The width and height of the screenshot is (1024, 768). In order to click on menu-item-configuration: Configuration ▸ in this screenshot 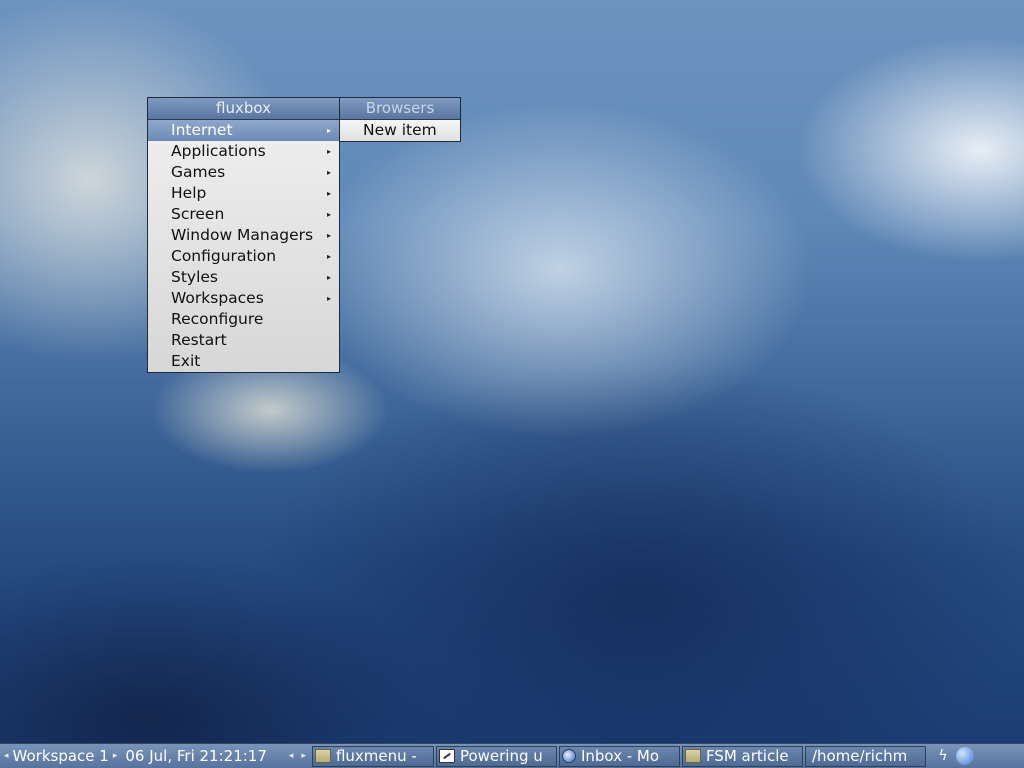, I will do `click(243, 256)`.